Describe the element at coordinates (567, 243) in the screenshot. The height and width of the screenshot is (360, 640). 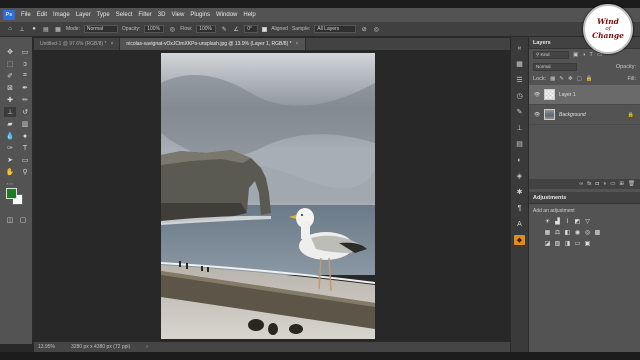
I see `threshold-icon: ◨` at that location.